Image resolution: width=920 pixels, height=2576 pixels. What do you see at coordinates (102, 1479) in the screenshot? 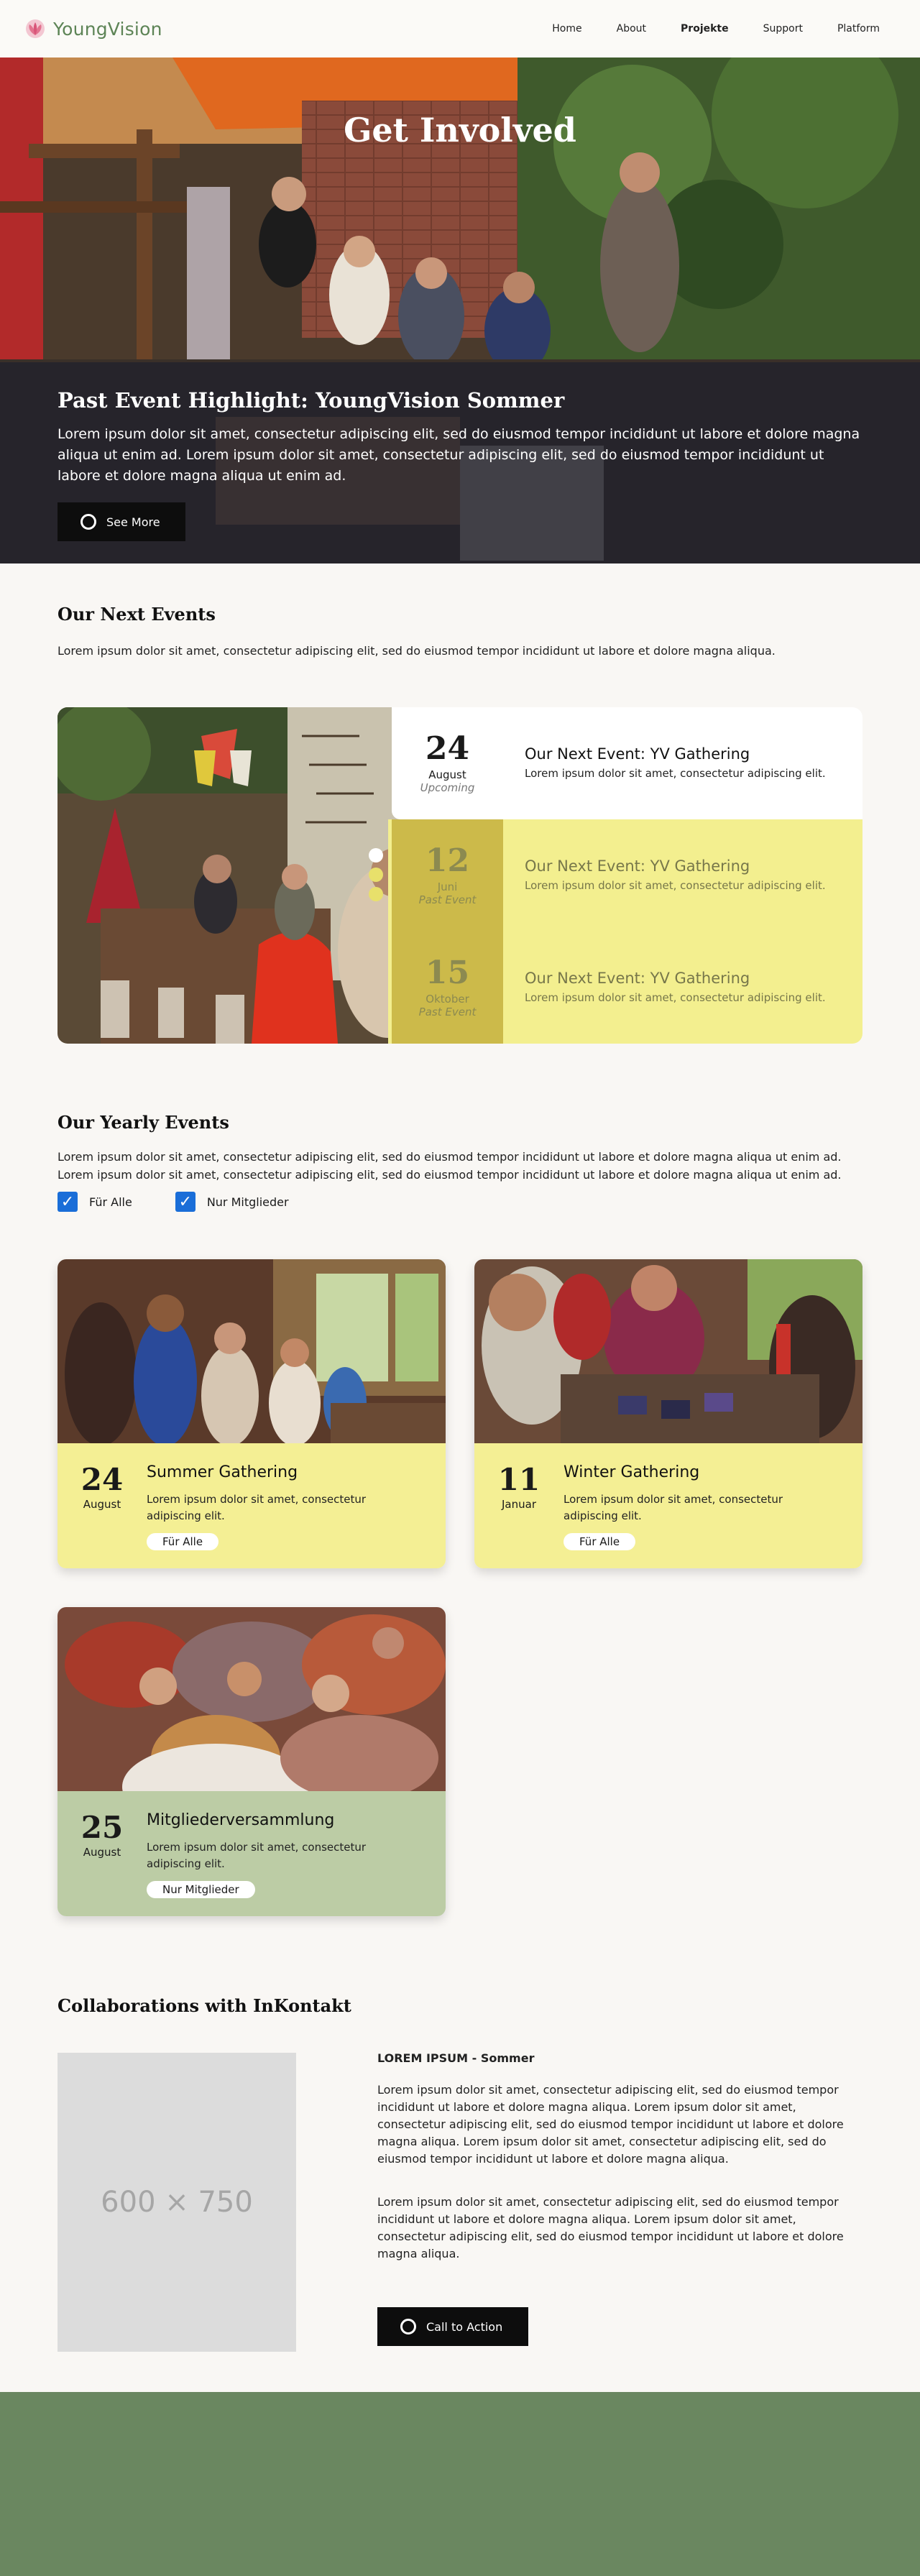
I see `card-day: 24` at bounding box center [102, 1479].